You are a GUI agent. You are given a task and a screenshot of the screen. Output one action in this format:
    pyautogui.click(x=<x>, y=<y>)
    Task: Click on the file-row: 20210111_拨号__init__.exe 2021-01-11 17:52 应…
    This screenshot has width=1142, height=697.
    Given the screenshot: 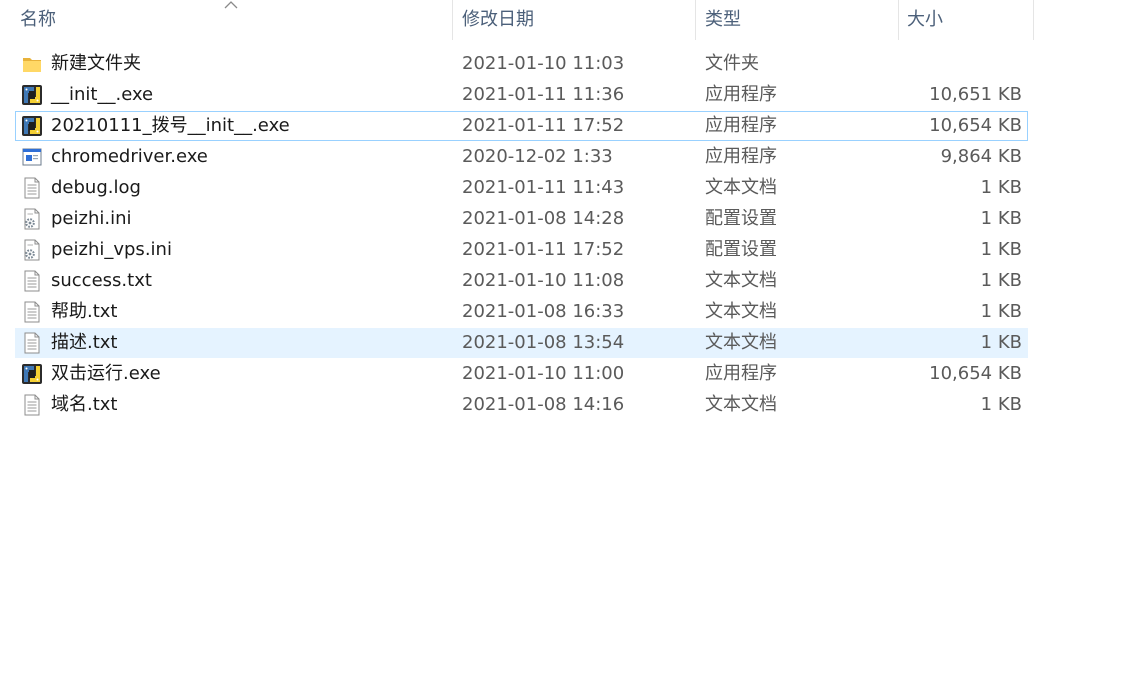 What is the action you would take?
    pyautogui.click(x=521, y=126)
    